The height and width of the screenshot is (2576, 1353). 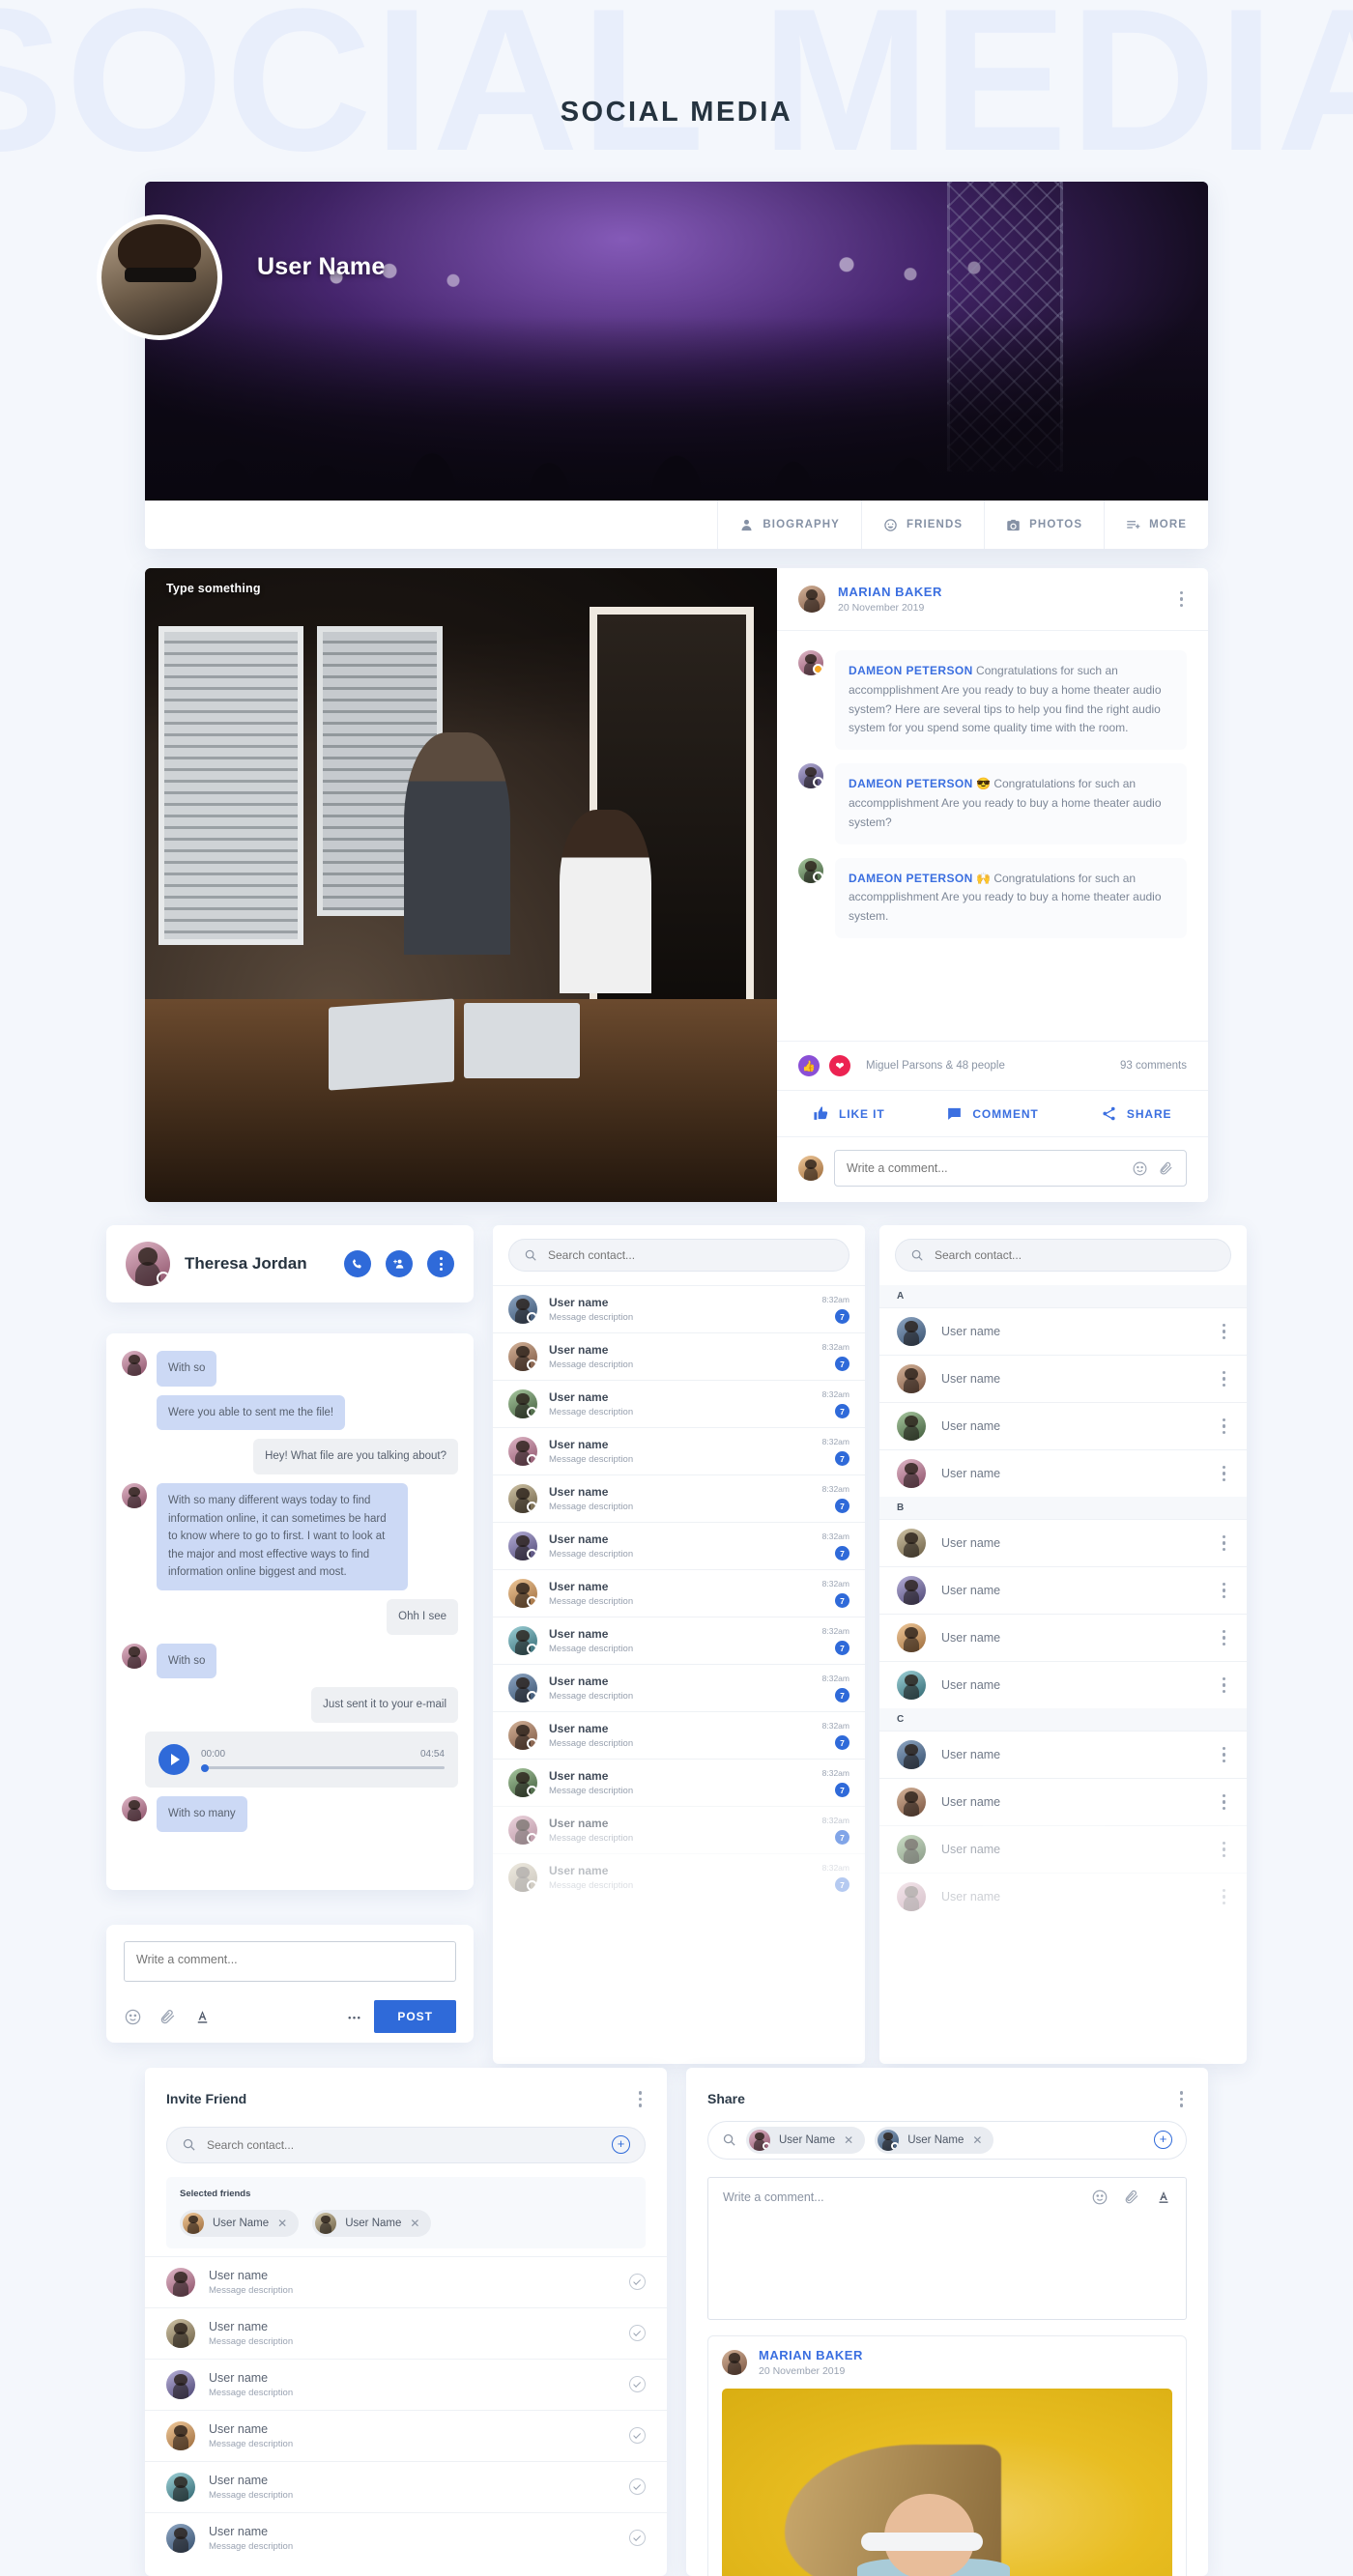 What do you see at coordinates (811, 2355) in the screenshot?
I see `shared-post-author: MARIAN BAKER` at bounding box center [811, 2355].